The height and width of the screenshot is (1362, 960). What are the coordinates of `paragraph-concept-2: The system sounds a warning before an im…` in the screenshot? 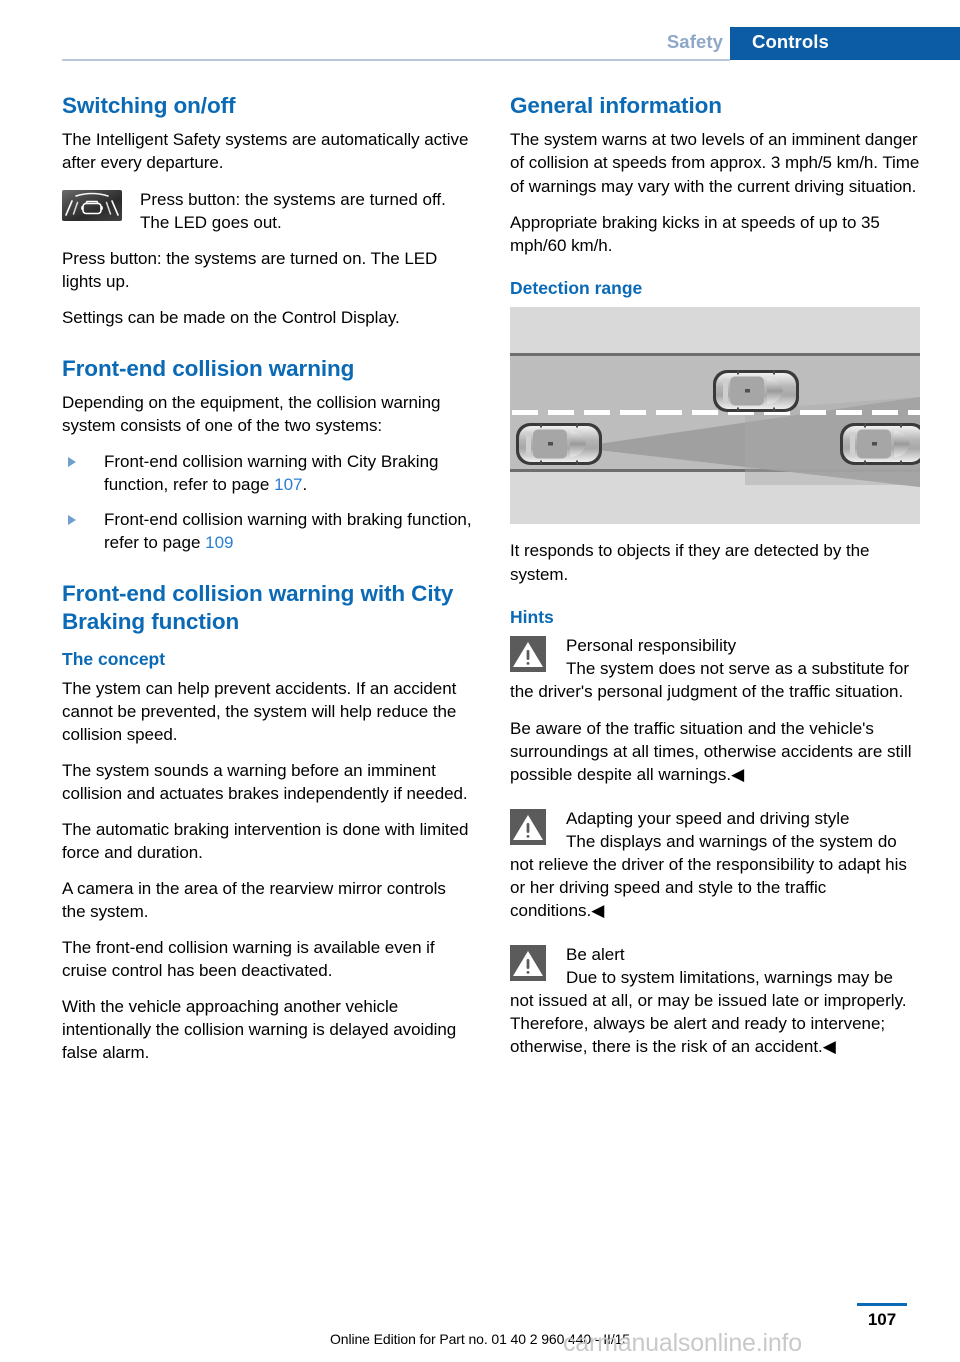 It's located at (265, 782).